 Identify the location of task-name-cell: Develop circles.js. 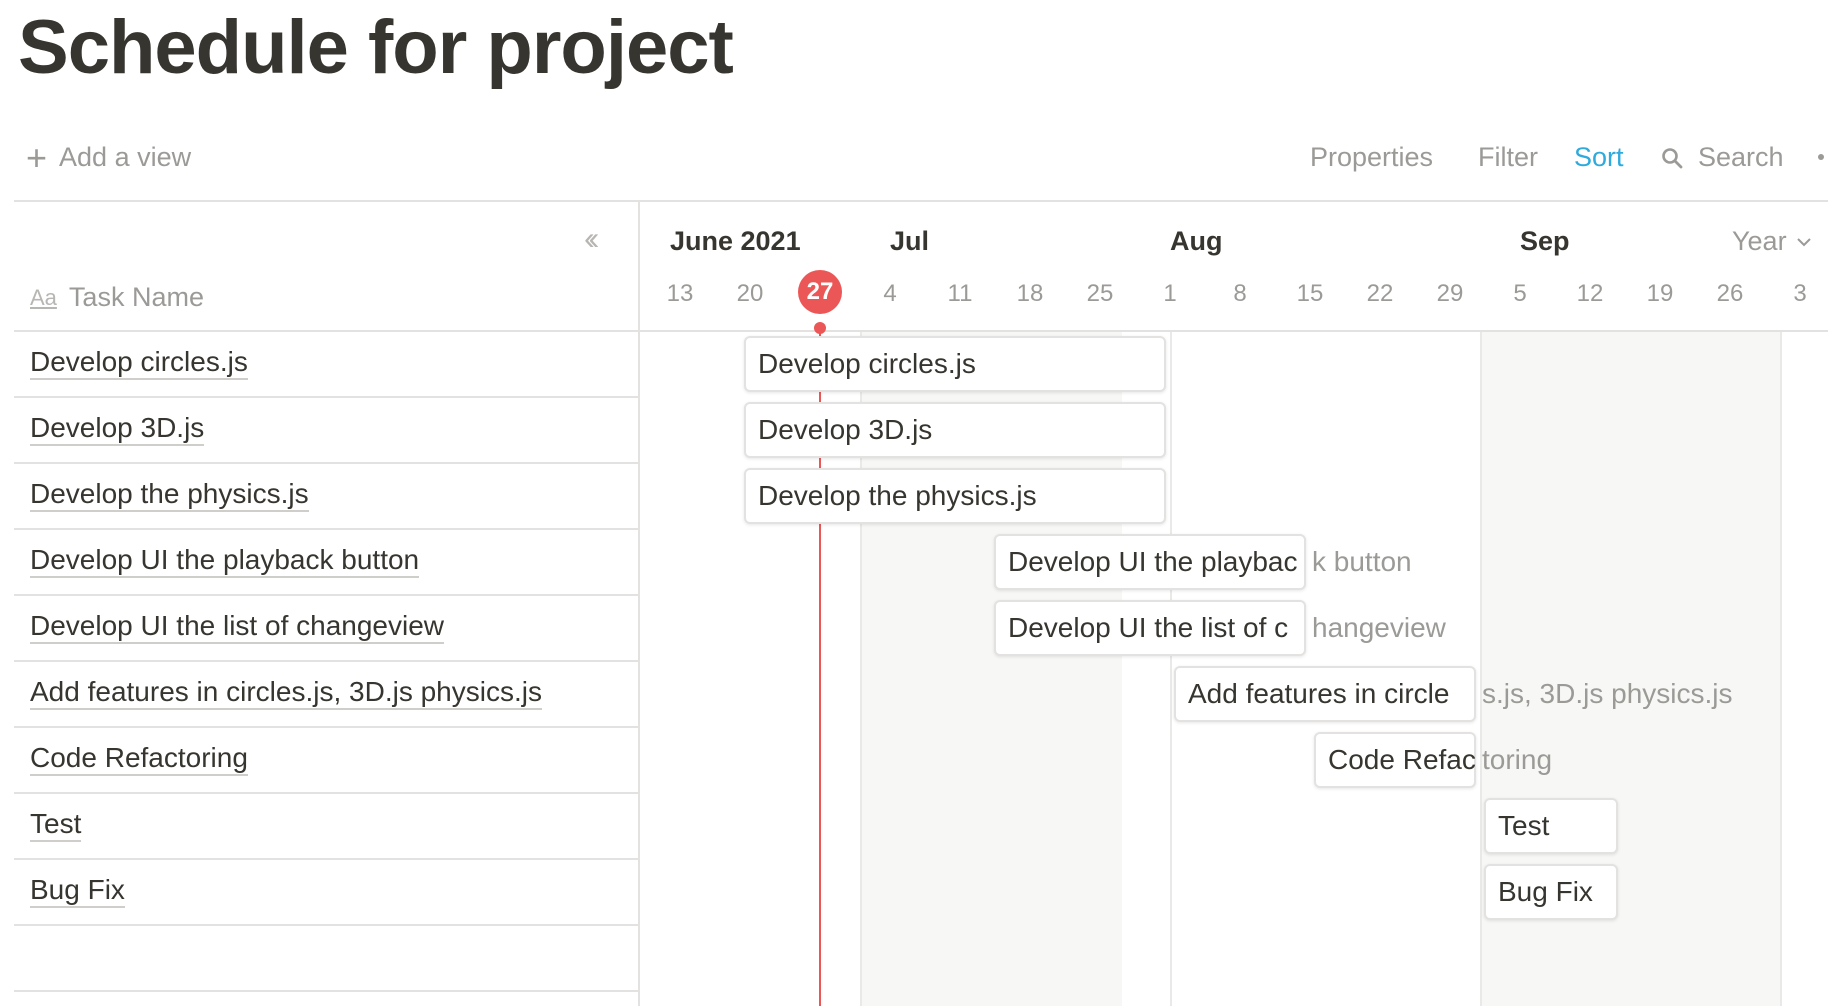
(139, 363).